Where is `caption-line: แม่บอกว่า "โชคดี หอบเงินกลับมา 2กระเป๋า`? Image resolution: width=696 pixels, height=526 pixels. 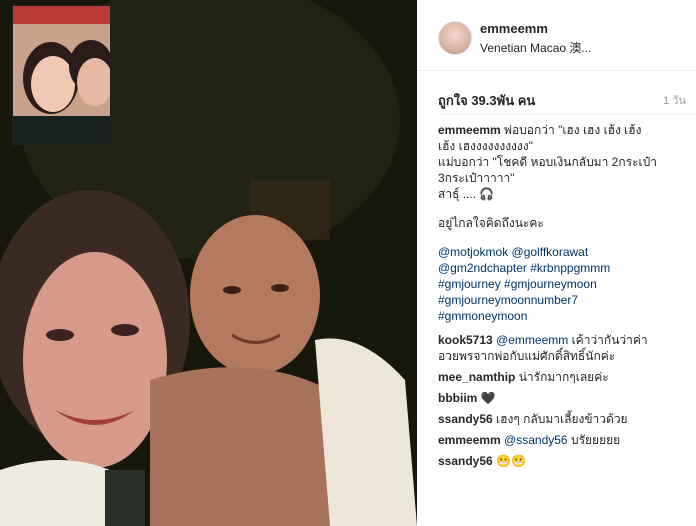
caption-line: แม่บอกว่า "โชคดี หอบเงินกลับมา 2กระเป๋า is located at coordinates (547, 162).